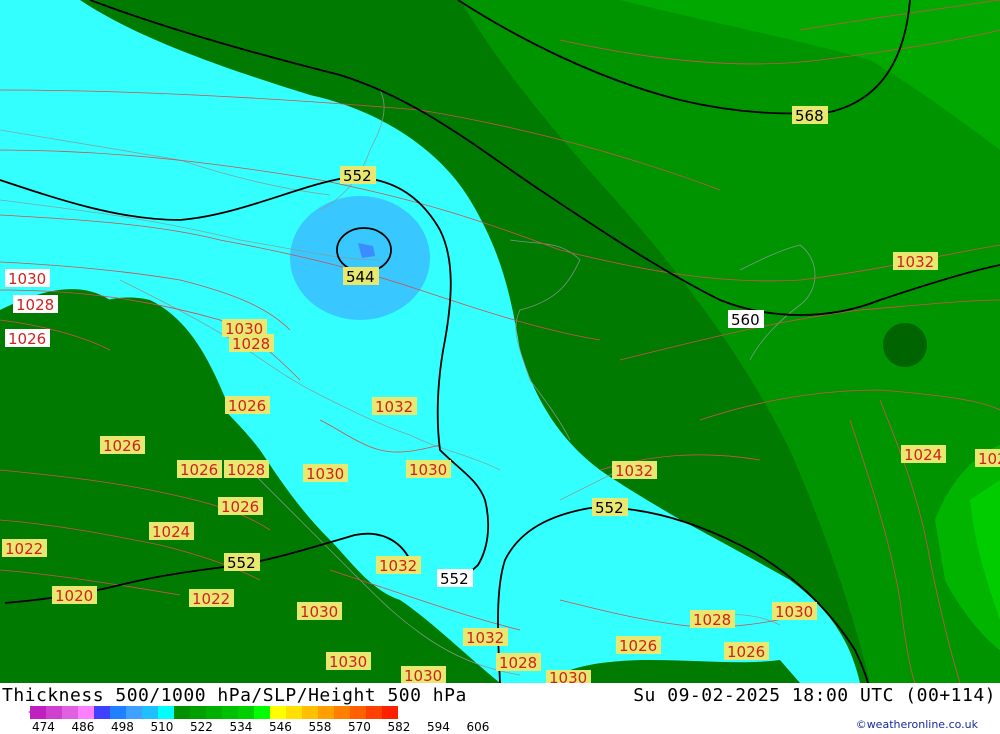 The width and height of the screenshot is (1000, 734). Describe the element at coordinates (241, 727) in the screenshot. I see `color-scale-tick: 534` at that location.